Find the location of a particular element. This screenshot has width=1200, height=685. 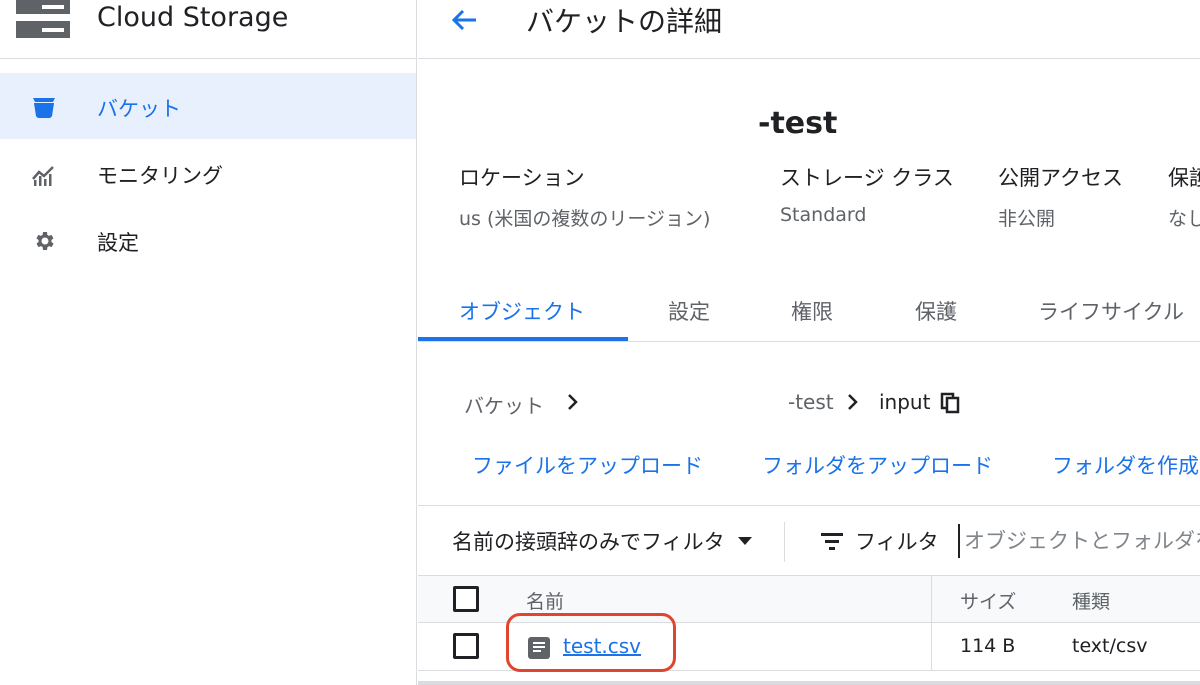

column-separator is located at coordinates (931, 623).